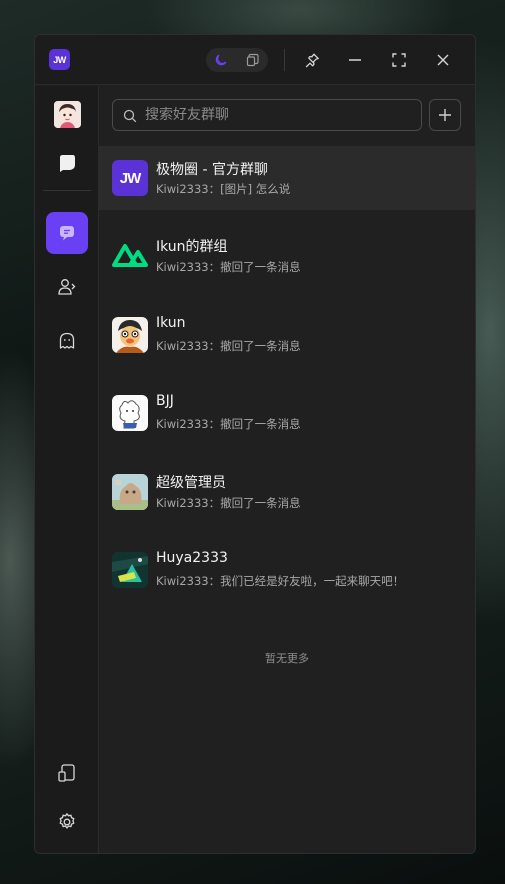 This screenshot has width=505, height=884. I want to click on cartoon-avatar, so click(130, 334).